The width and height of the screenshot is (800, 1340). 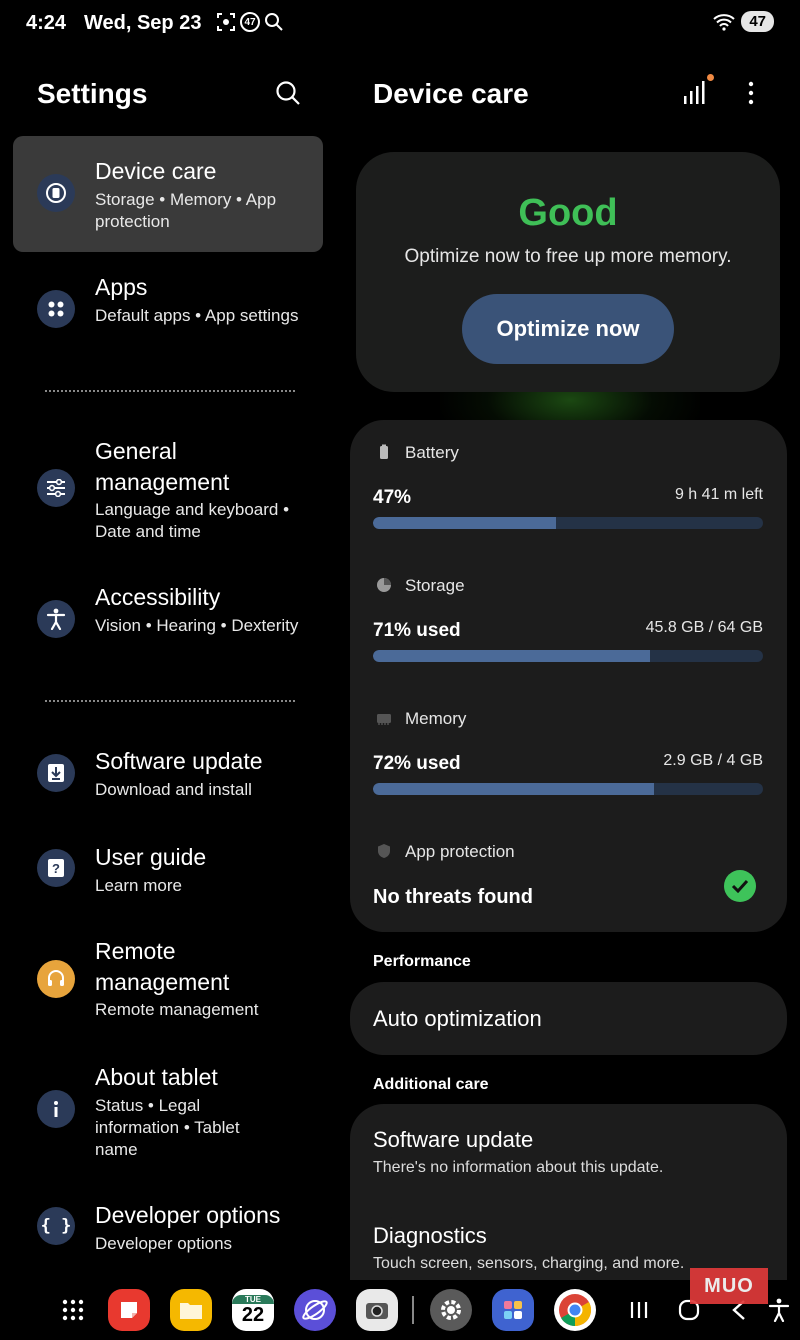 What do you see at coordinates (451, 1310) in the screenshot?
I see `settings-app-icon` at bounding box center [451, 1310].